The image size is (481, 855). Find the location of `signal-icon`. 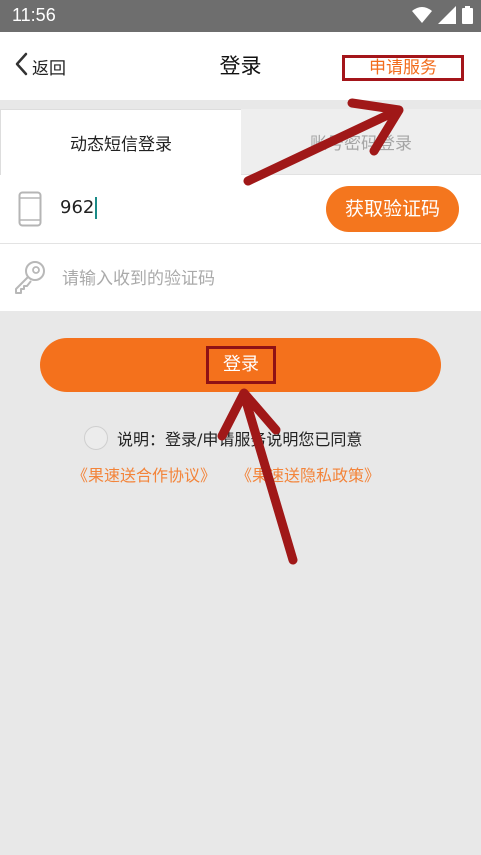

signal-icon is located at coordinates (447, 15).